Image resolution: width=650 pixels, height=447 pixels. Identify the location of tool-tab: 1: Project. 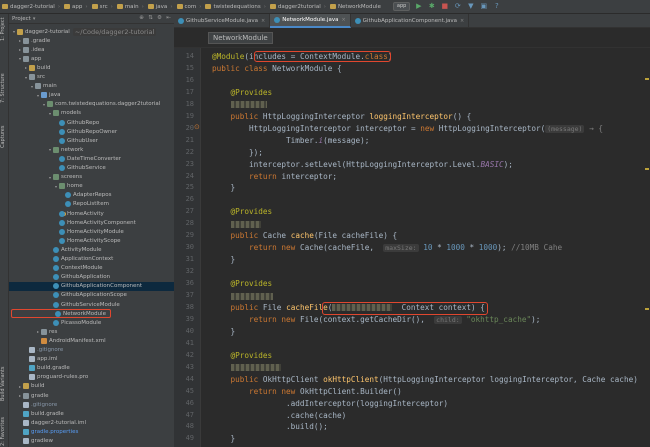
(4, 29).